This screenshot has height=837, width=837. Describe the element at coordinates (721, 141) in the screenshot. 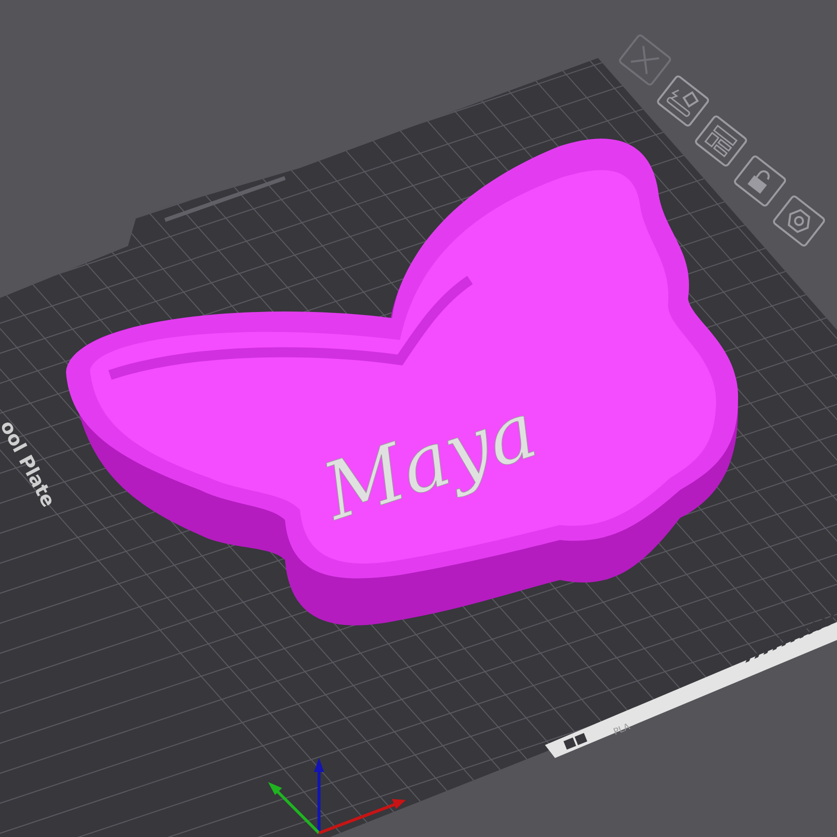

I see `layout-icon` at that location.